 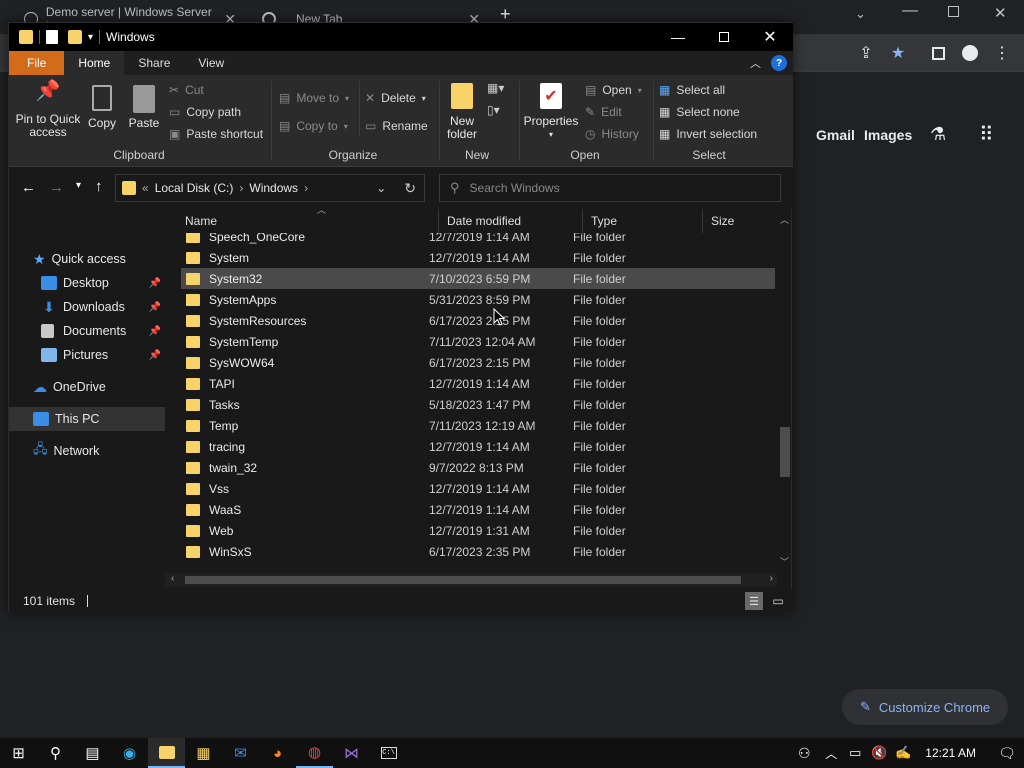 What do you see at coordinates (314, 753) in the screenshot?
I see `chrome-icon: ◍` at bounding box center [314, 753].